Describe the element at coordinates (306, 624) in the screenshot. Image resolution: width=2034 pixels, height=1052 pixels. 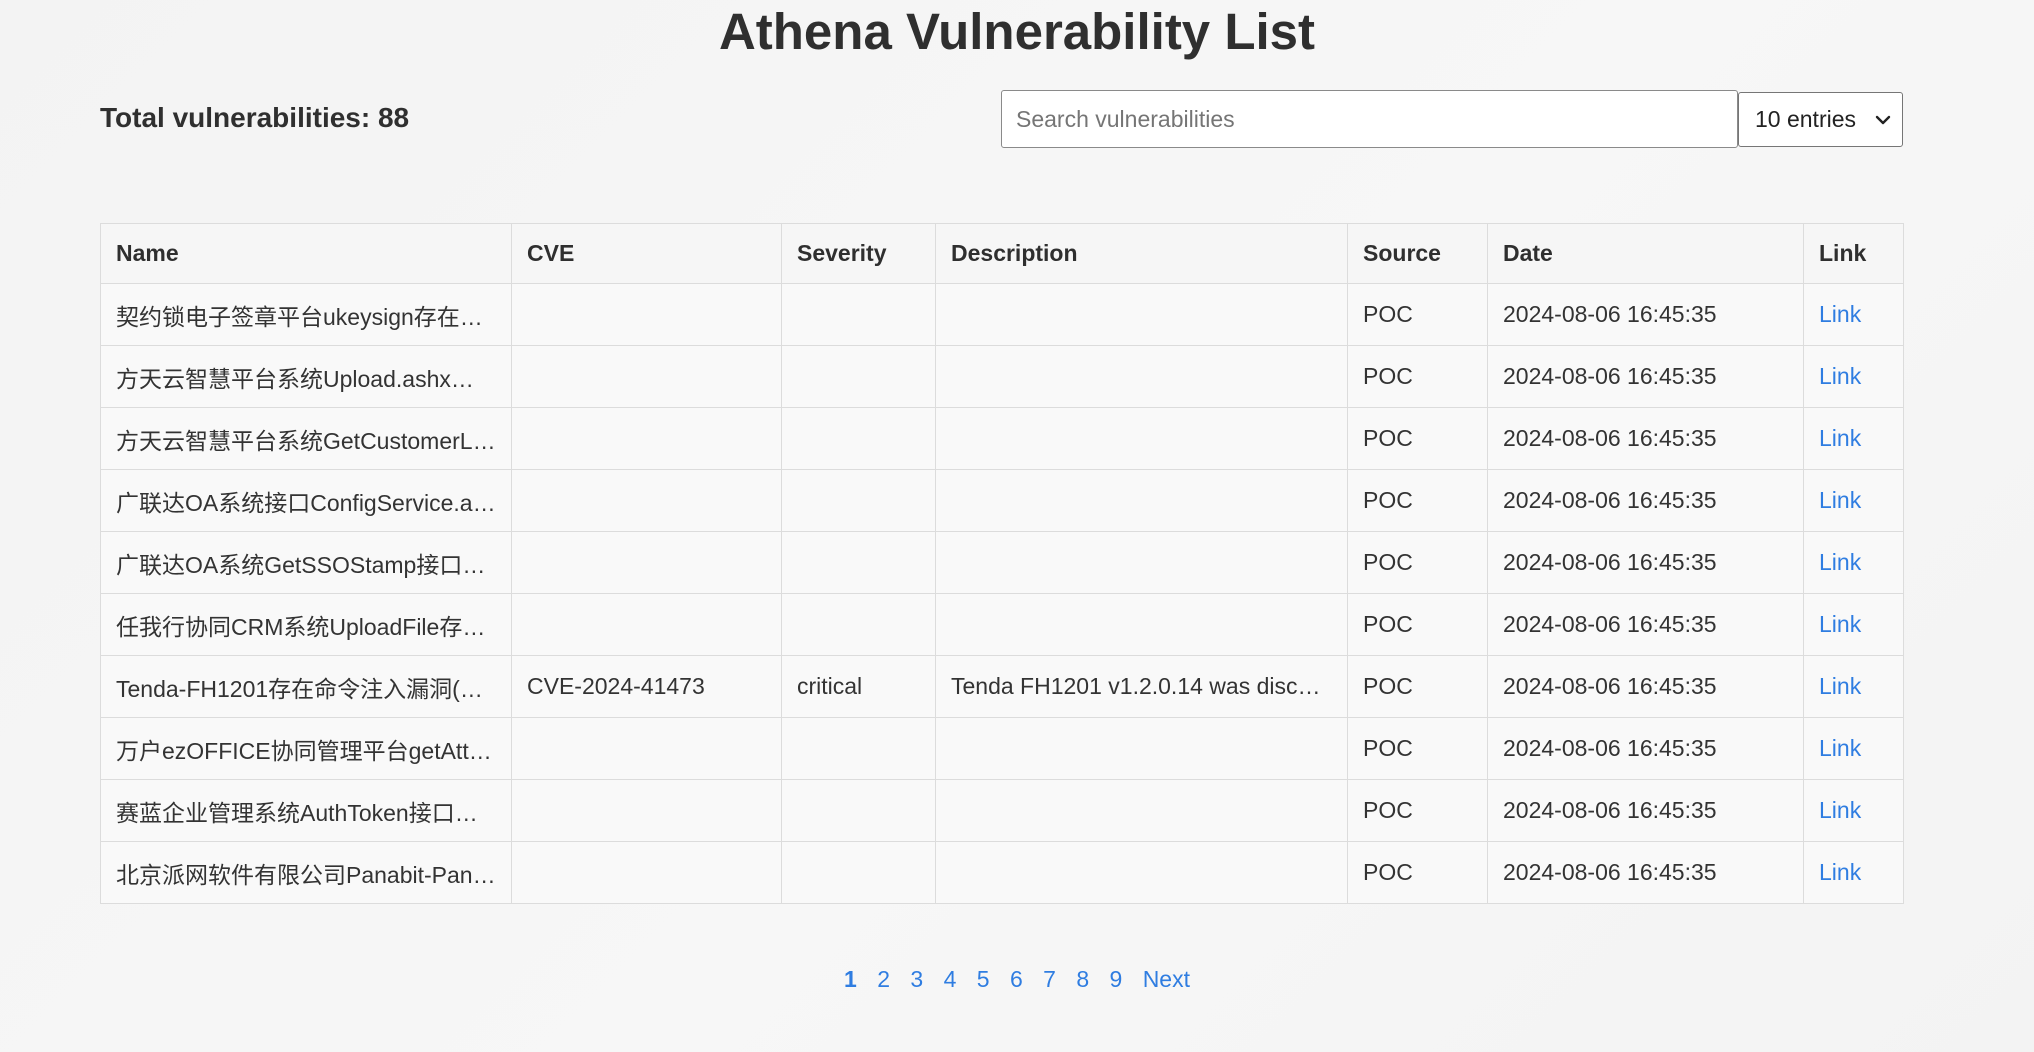
I see `cell-name: 任我行协同CRM系统UploadFile存在任意文件上传漏洞` at that location.